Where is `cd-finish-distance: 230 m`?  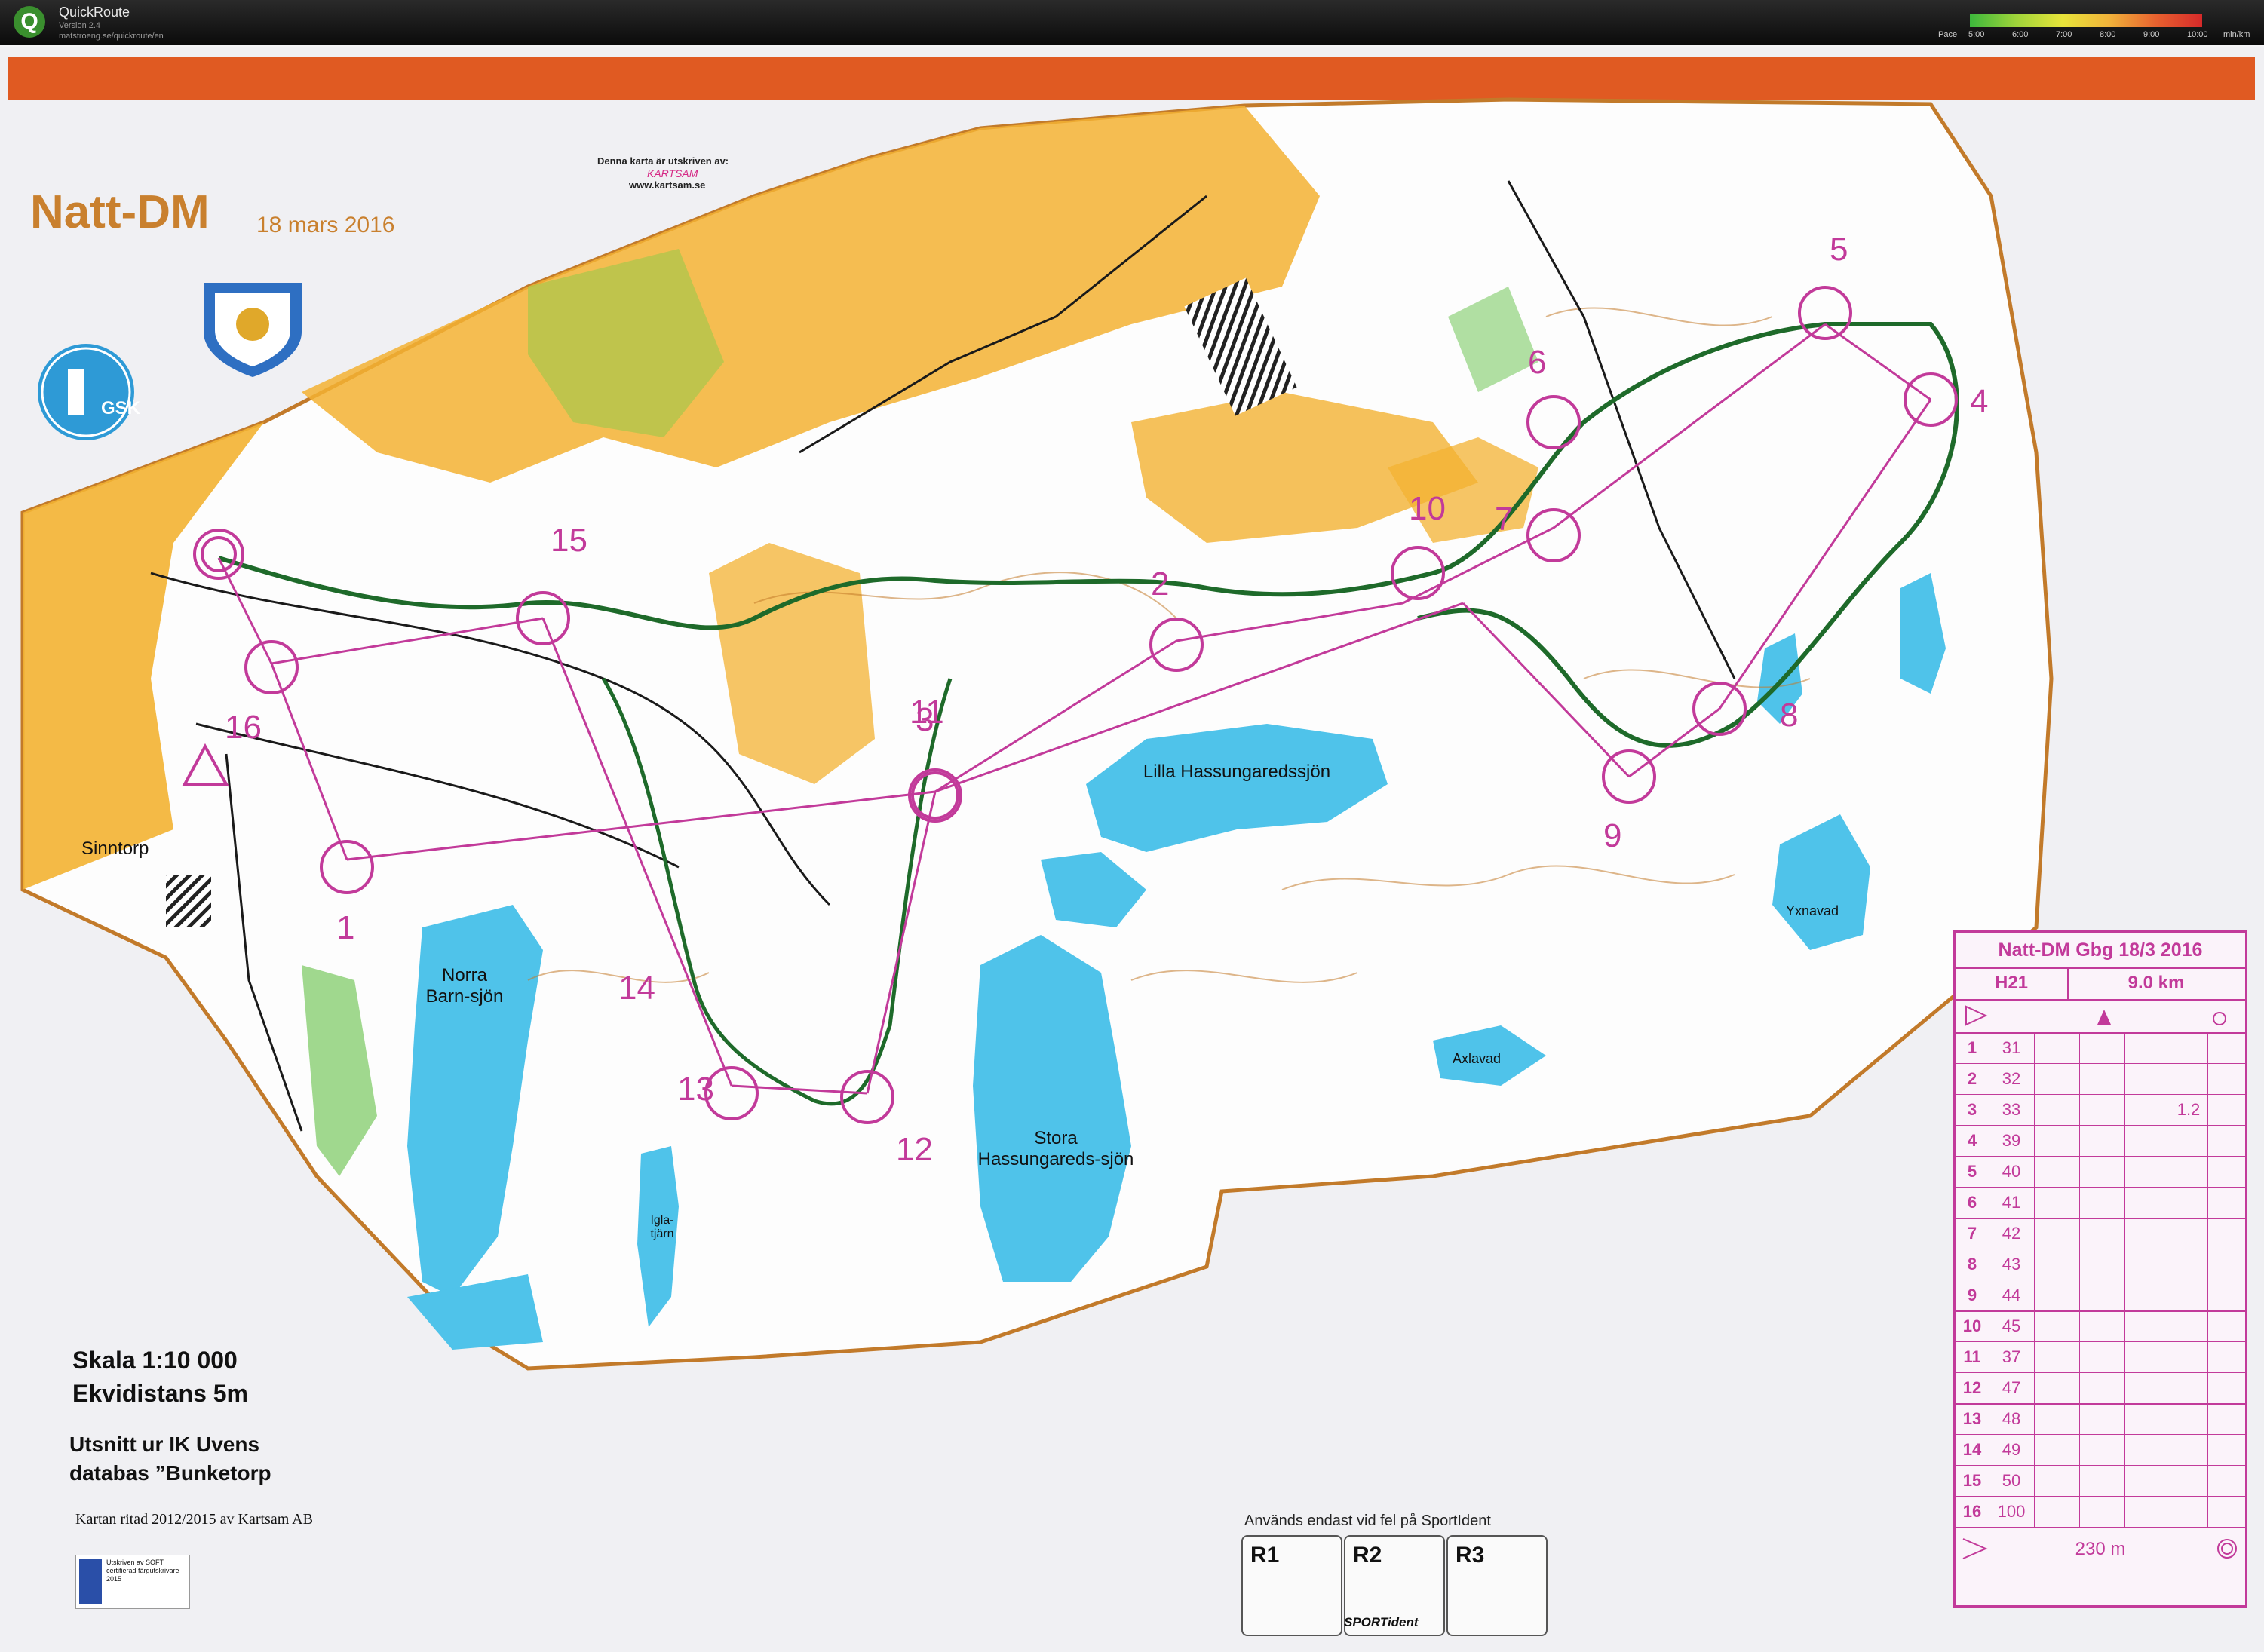 cd-finish-distance: 230 m is located at coordinates (2100, 1549).